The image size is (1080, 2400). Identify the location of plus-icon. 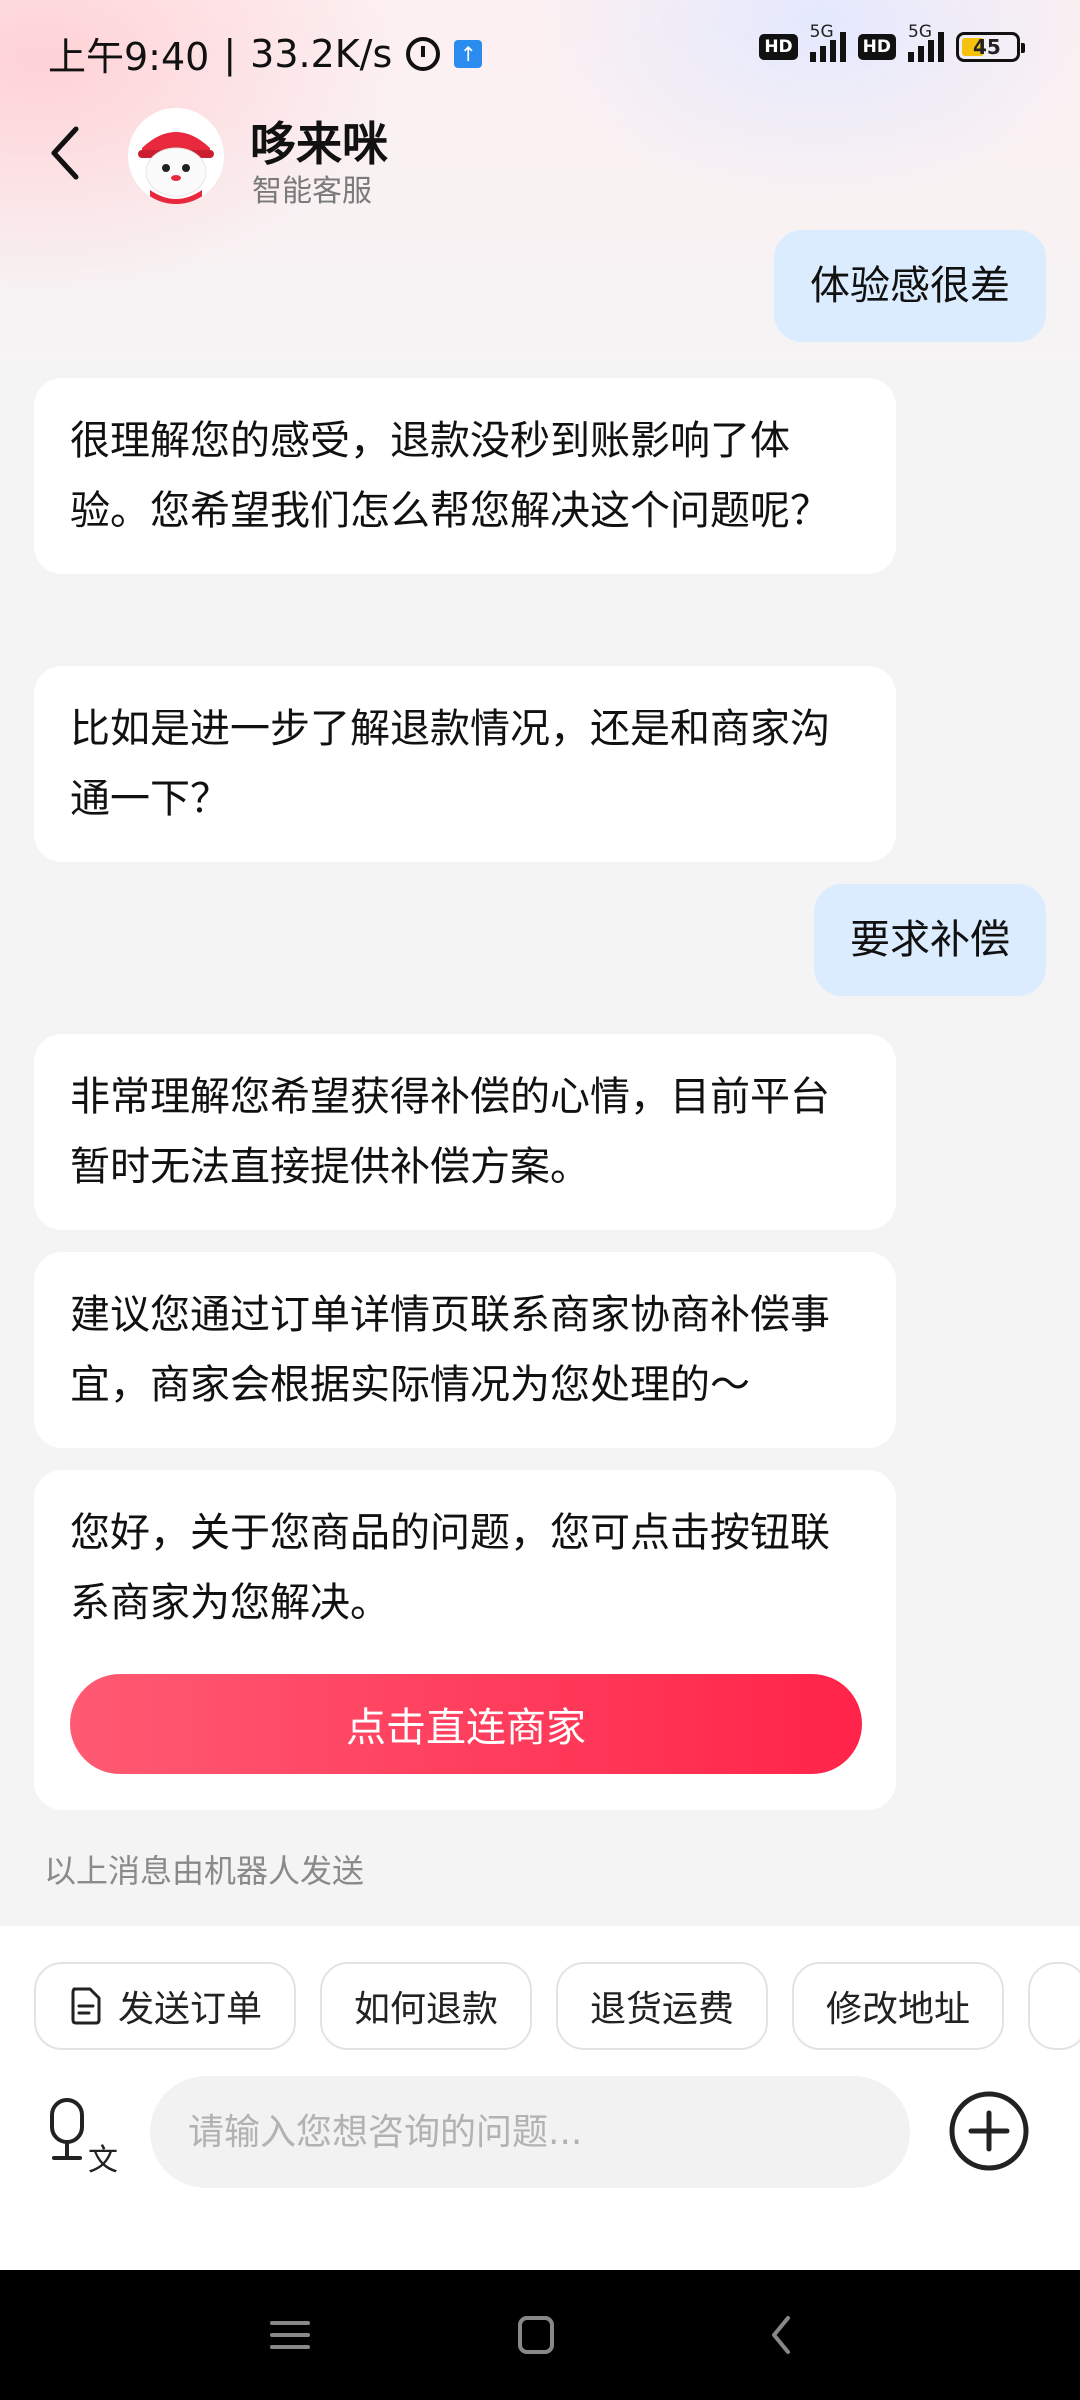
(989, 2131).